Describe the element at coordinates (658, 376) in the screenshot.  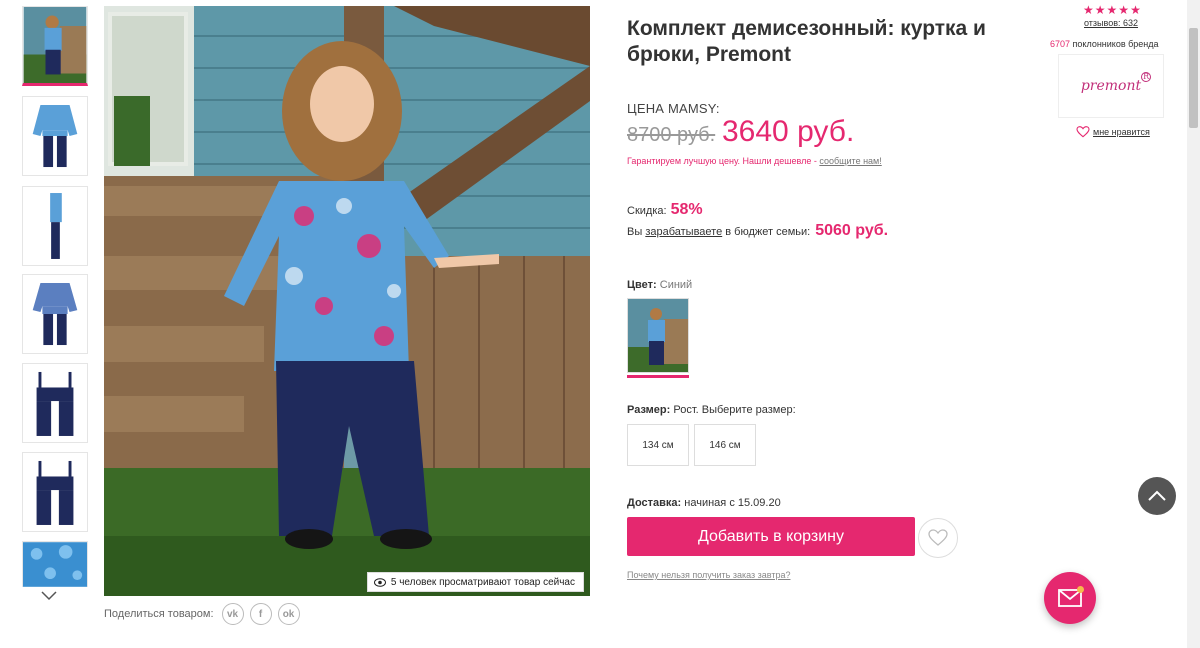
I see `swatch-selected-indicator` at that location.